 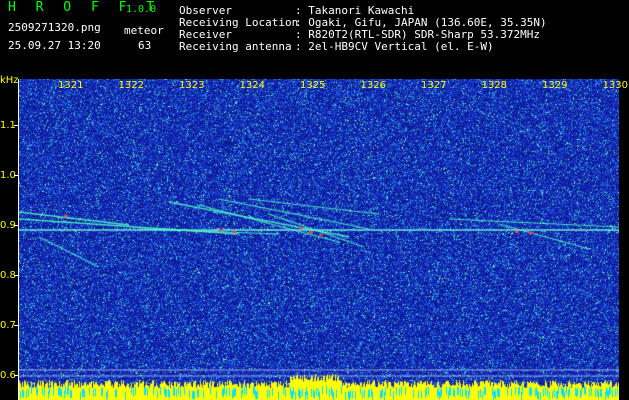 I want to click on time-label: 1329, so click(x=555, y=85).